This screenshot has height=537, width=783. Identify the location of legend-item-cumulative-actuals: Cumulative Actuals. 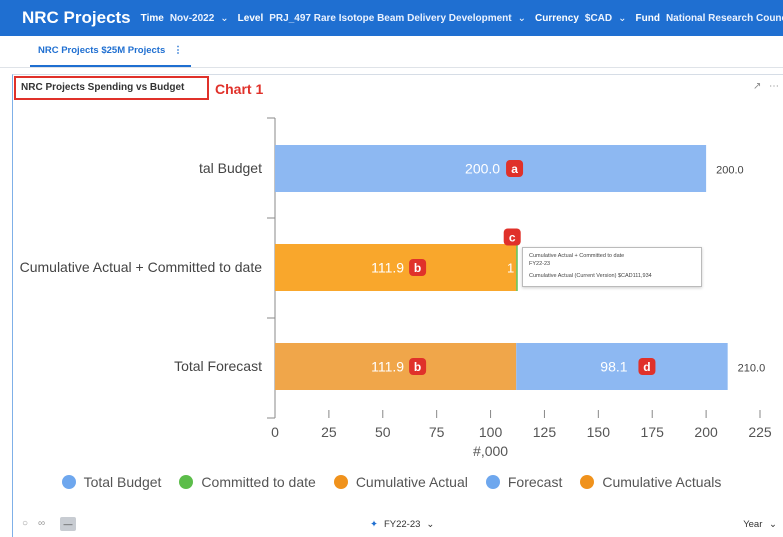
(650, 482).